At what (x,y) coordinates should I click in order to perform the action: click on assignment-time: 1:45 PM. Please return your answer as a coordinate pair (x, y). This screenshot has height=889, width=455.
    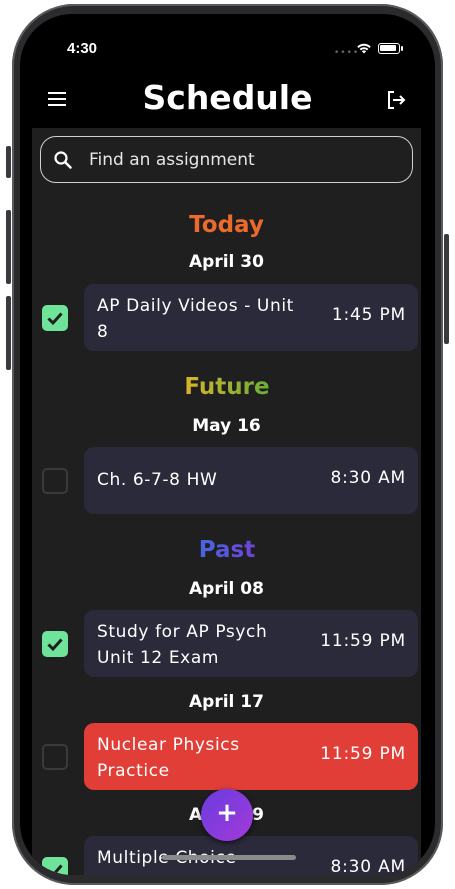
    Looking at the image, I should click on (368, 315).